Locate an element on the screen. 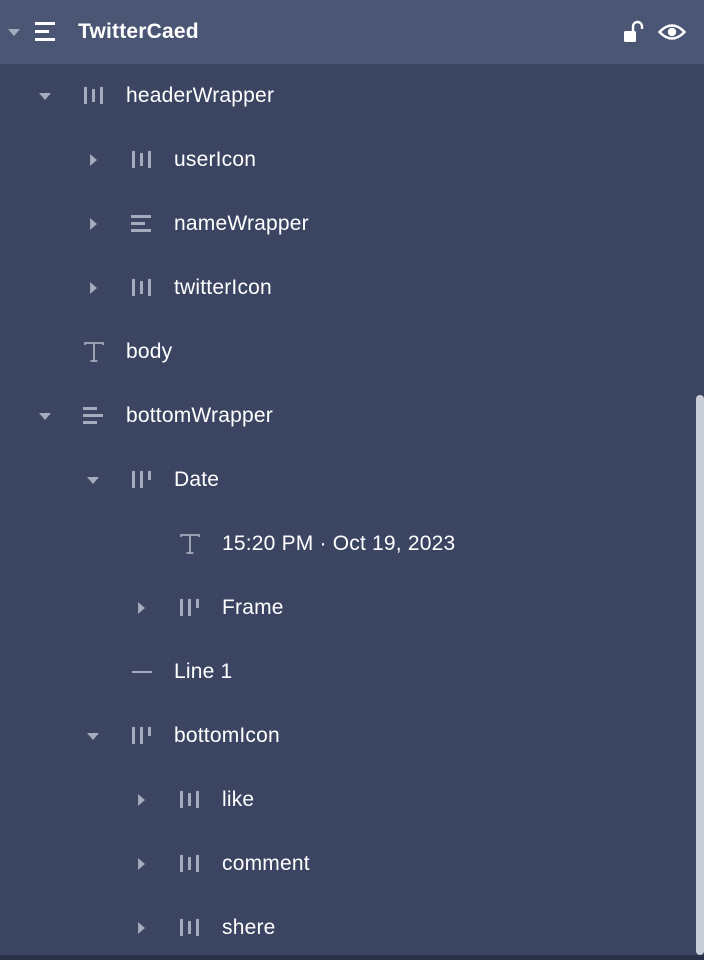 The height and width of the screenshot is (960, 704). eye-icon is located at coordinates (672, 32).